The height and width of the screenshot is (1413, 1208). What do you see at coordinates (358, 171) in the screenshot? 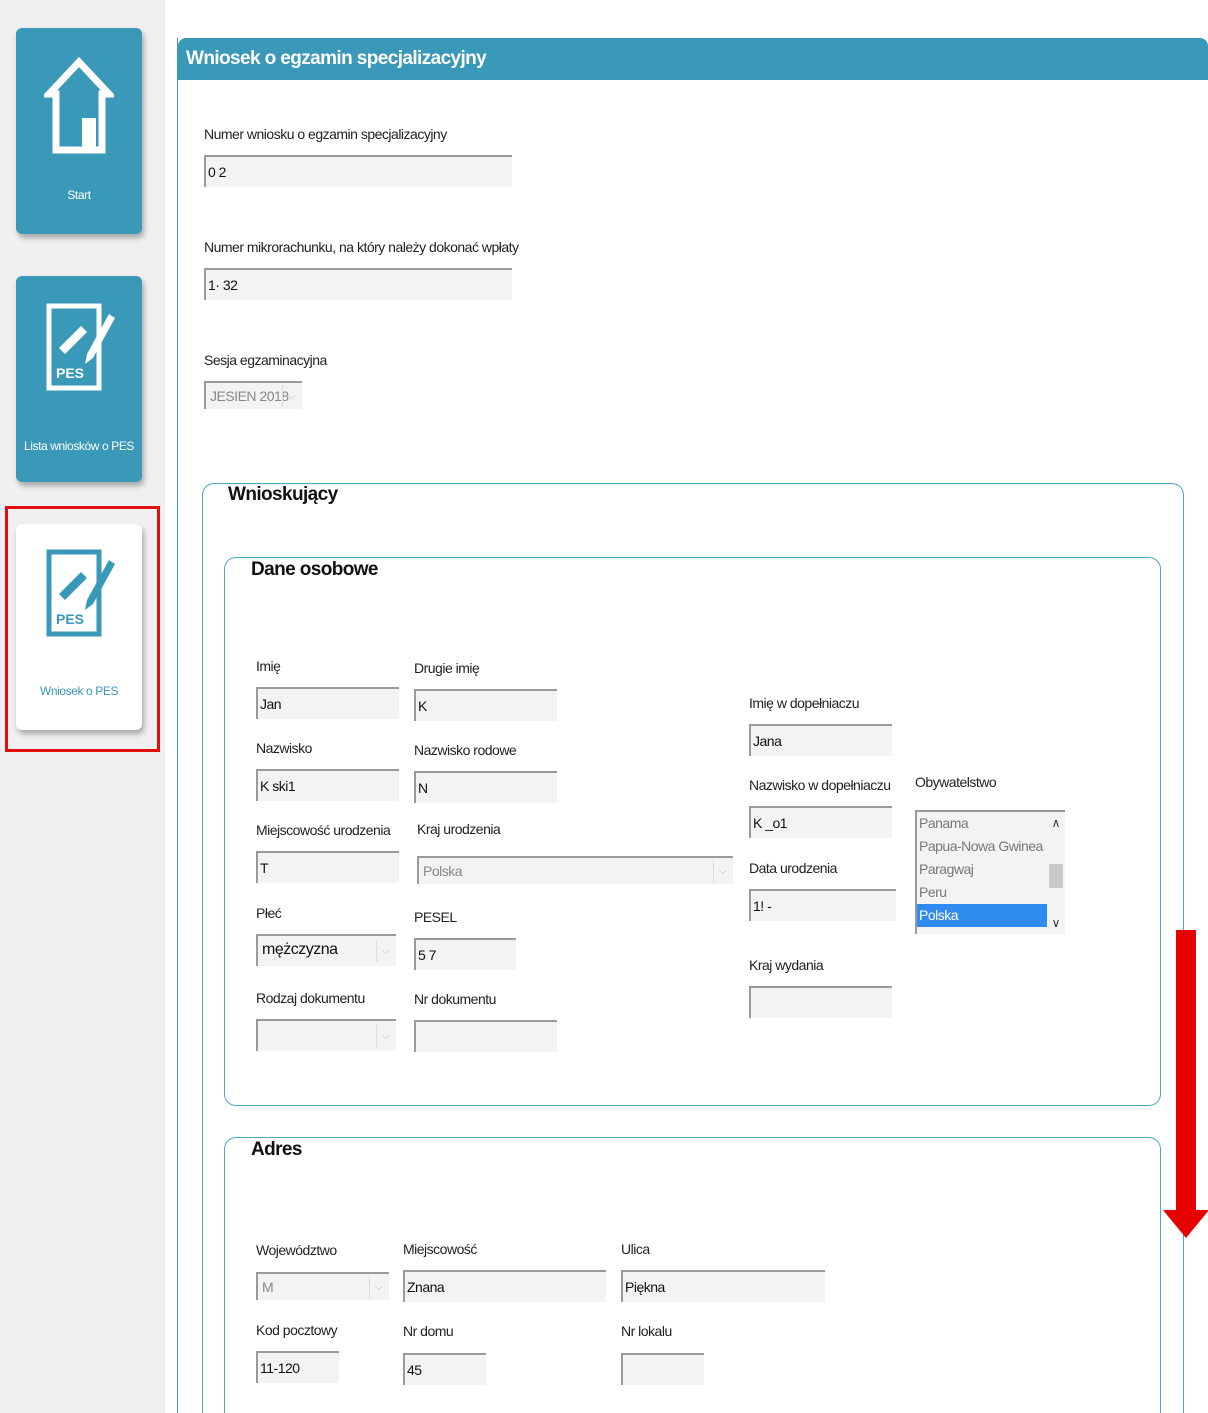
I see `application-number-field: 0 2` at bounding box center [358, 171].